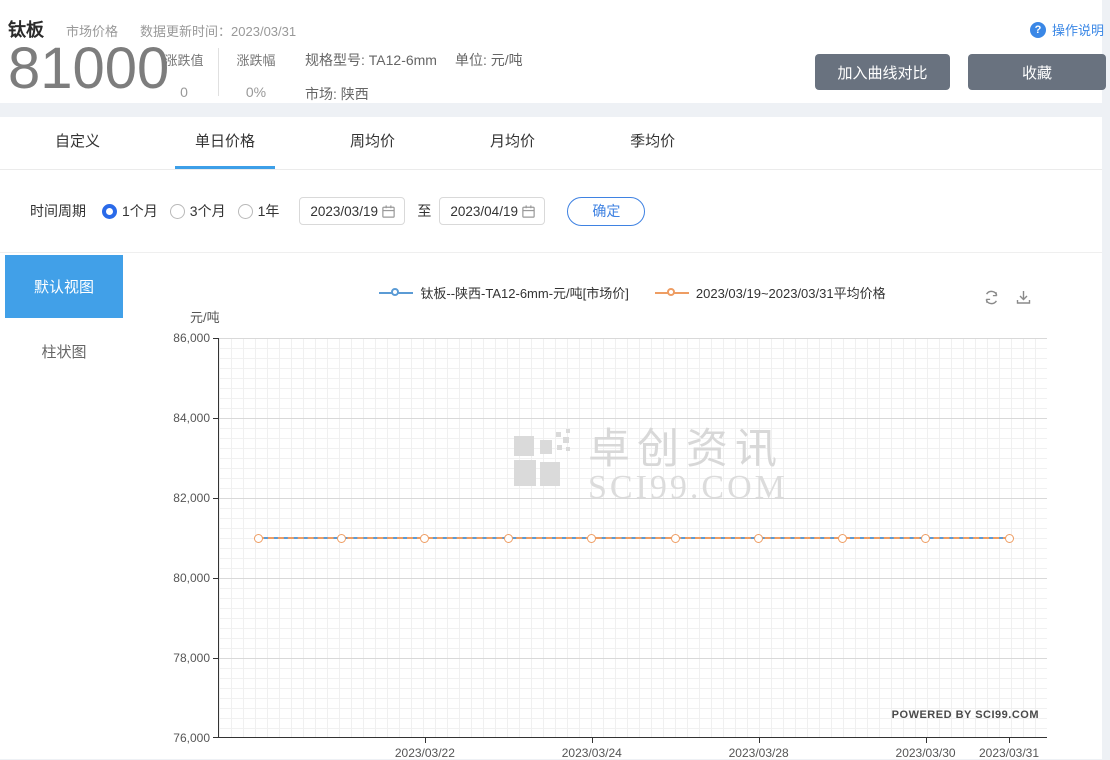 This screenshot has width=1110, height=760. I want to click on period-radio-2: 1年, so click(258, 211).